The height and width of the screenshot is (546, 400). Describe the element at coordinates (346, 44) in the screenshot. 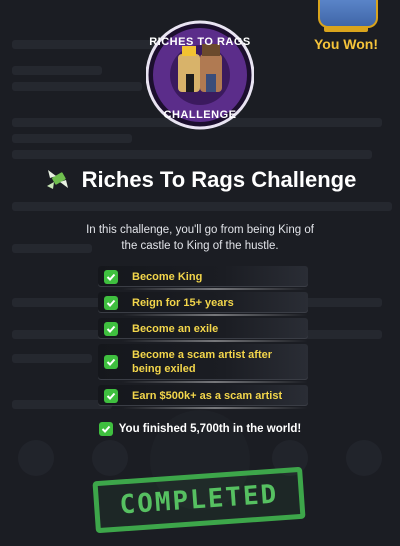

I see `you-won-label: You Won!` at that location.